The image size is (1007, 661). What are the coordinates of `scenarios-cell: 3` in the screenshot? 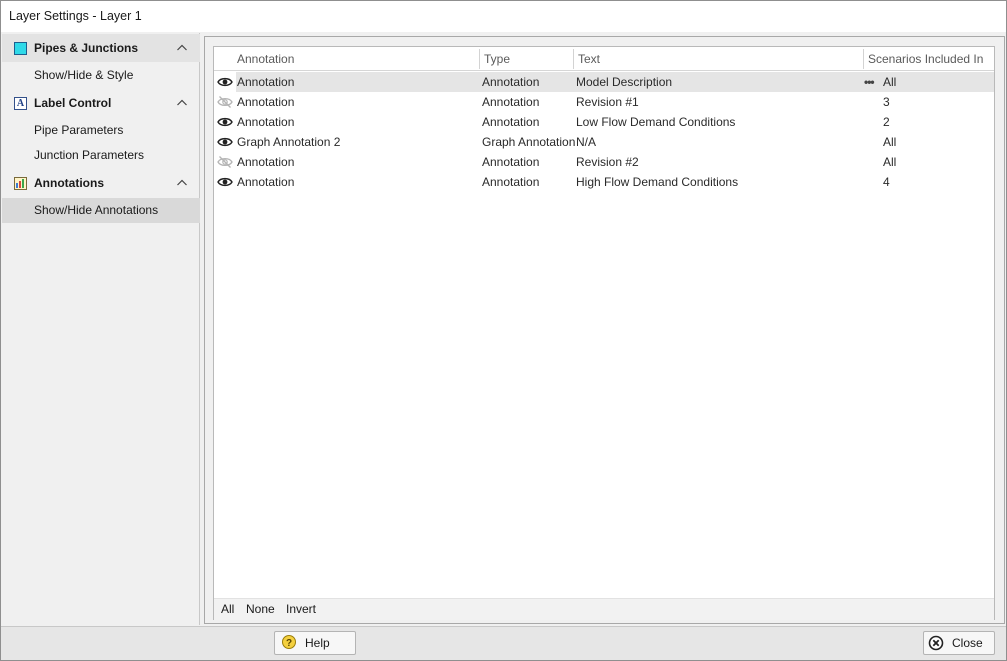 It's located at (886, 102).